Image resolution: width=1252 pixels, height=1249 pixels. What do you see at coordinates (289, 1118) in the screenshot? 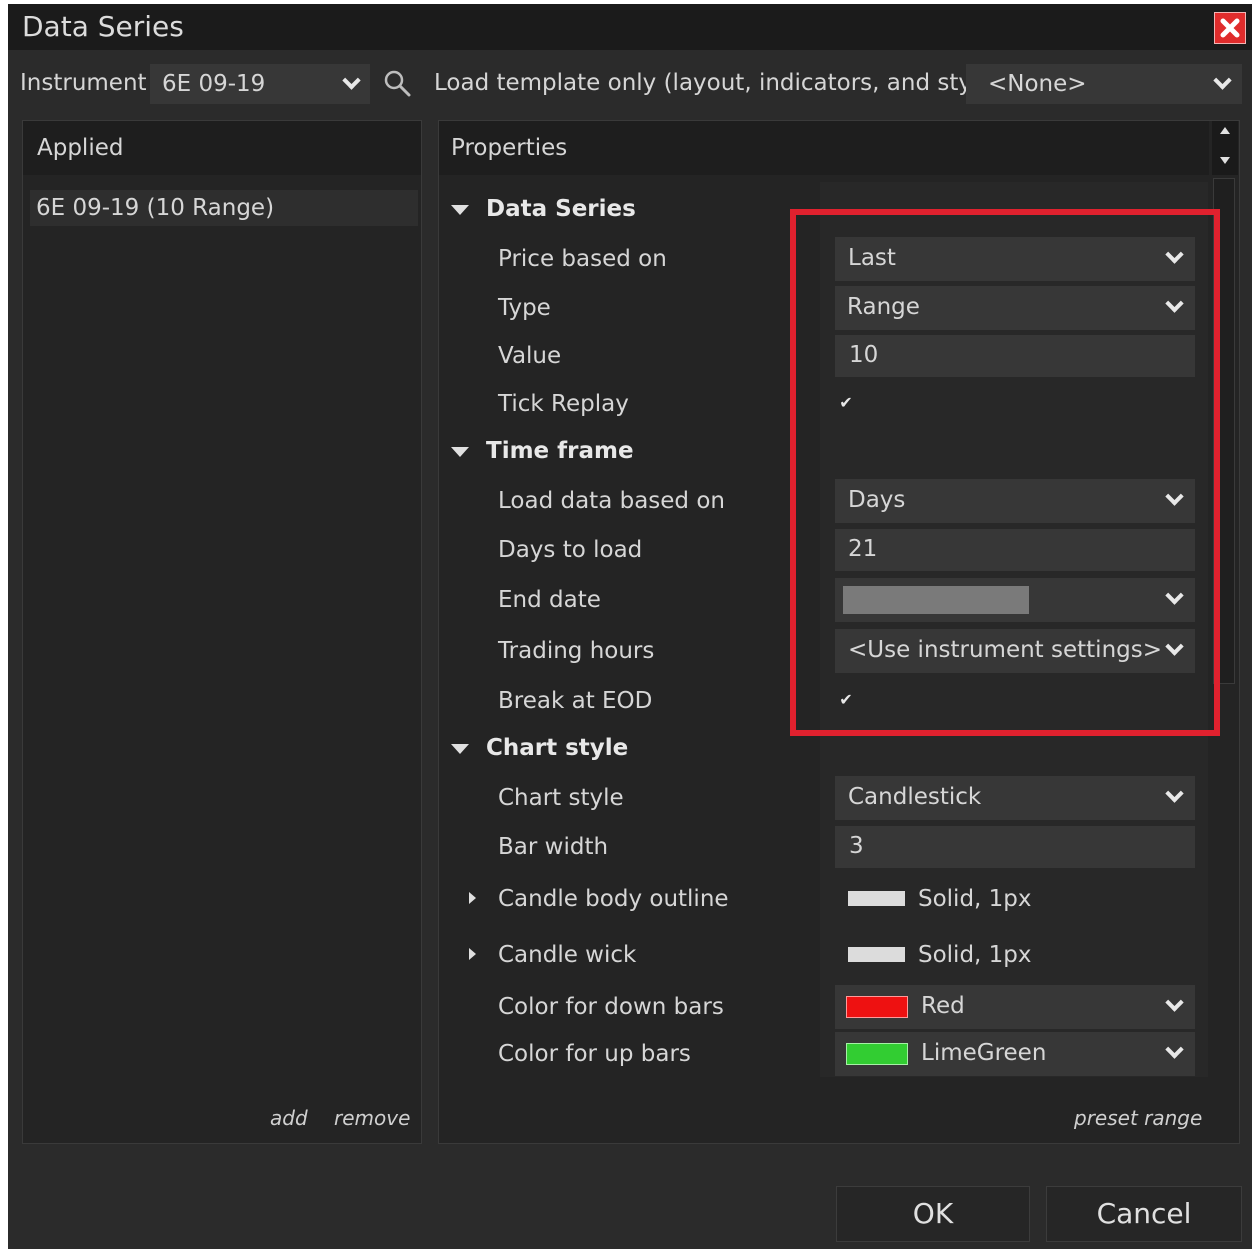
I see `add-link: add` at bounding box center [289, 1118].